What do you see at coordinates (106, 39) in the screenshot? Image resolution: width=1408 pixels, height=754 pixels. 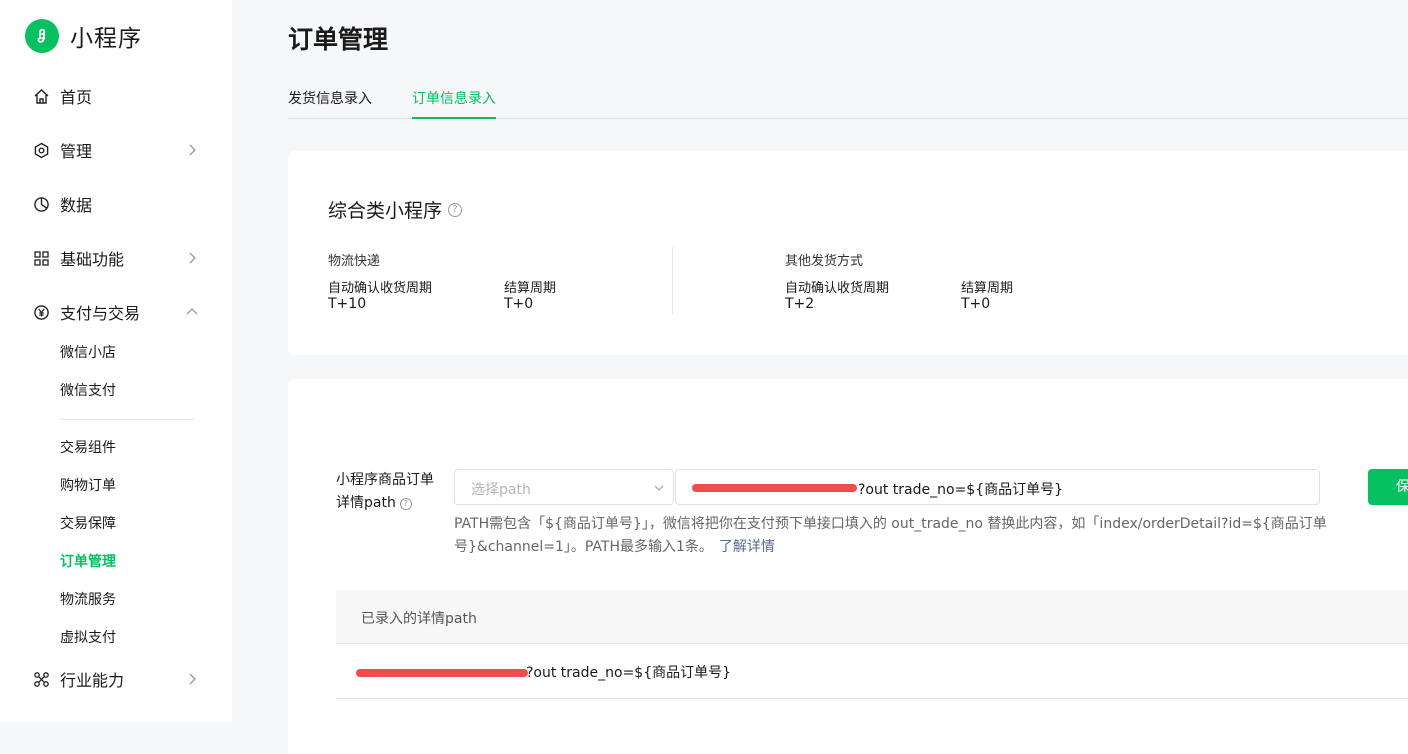 I see `brand-name: 小程序` at bounding box center [106, 39].